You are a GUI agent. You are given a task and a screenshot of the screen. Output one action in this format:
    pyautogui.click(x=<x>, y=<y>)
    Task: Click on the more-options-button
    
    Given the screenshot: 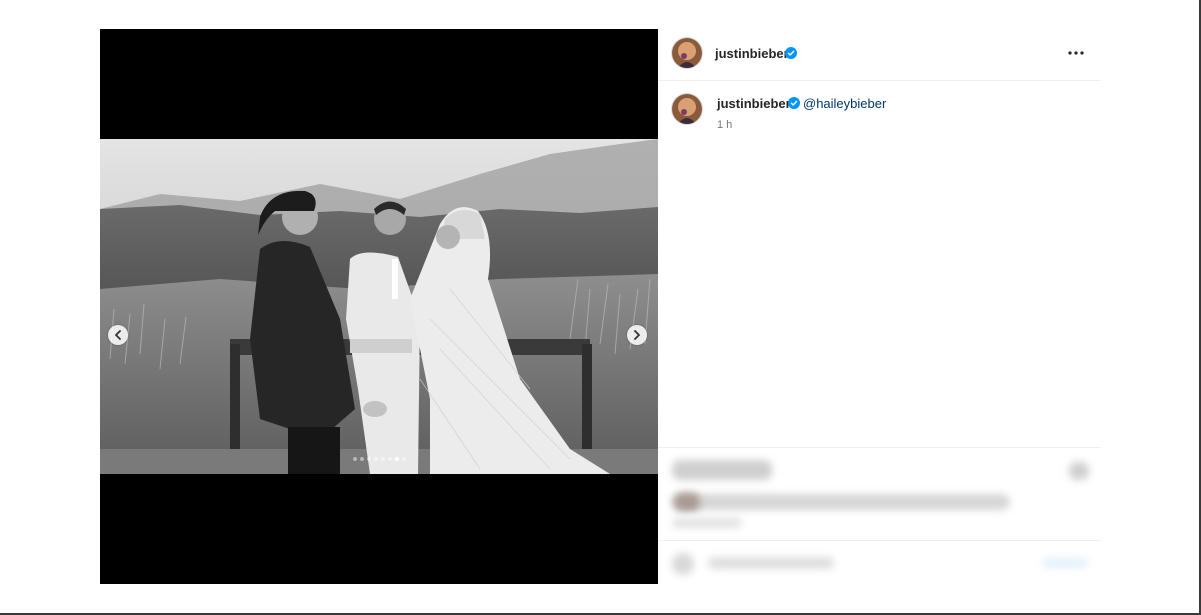 What is the action you would take?
    pyautogui.click(x=1076, y=53)
    